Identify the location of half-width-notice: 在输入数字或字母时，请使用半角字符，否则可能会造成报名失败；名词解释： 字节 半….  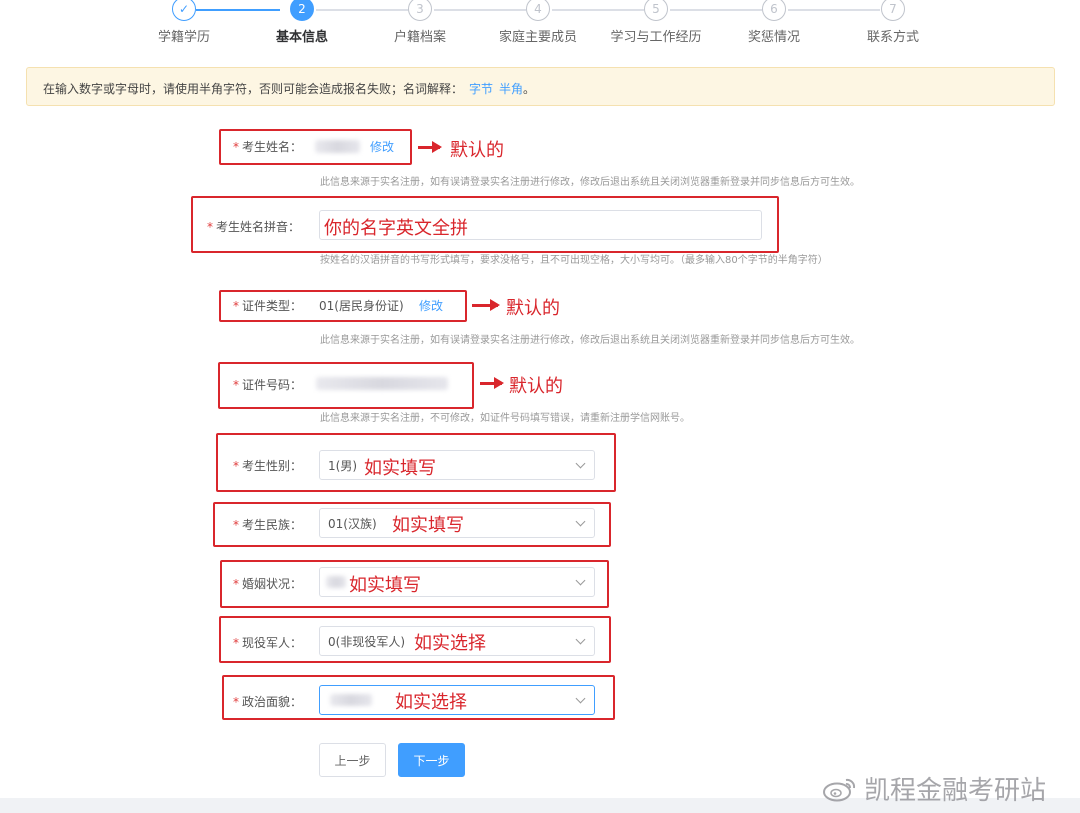
(540, 86).